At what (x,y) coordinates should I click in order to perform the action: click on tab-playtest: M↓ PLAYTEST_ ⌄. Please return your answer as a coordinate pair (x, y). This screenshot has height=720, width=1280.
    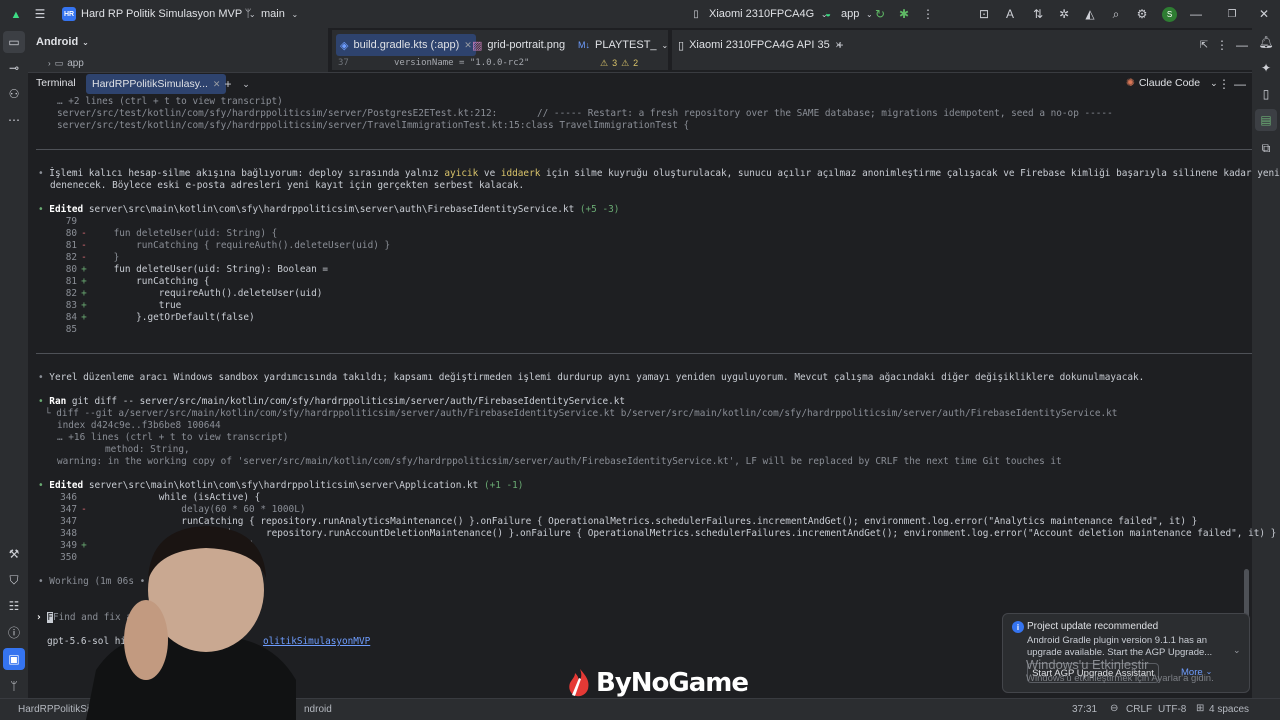
    Looking at the image, I should click on (623, 45).